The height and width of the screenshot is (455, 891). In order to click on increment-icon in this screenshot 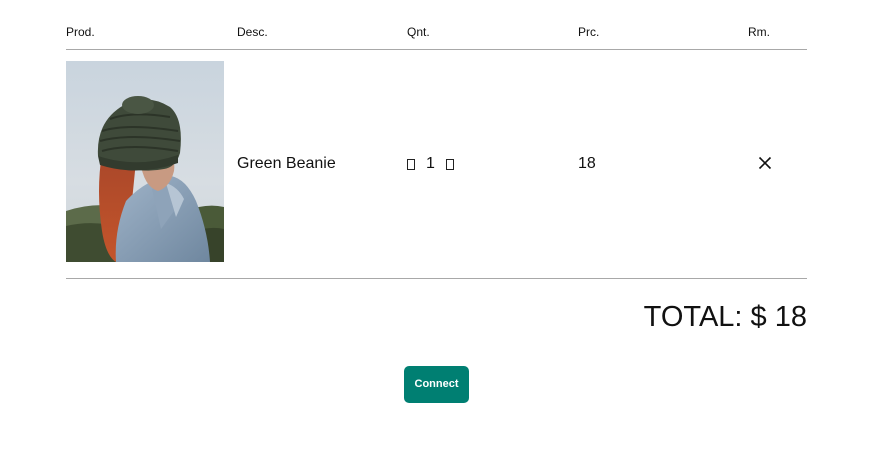, I will do `click(449, 164)`.